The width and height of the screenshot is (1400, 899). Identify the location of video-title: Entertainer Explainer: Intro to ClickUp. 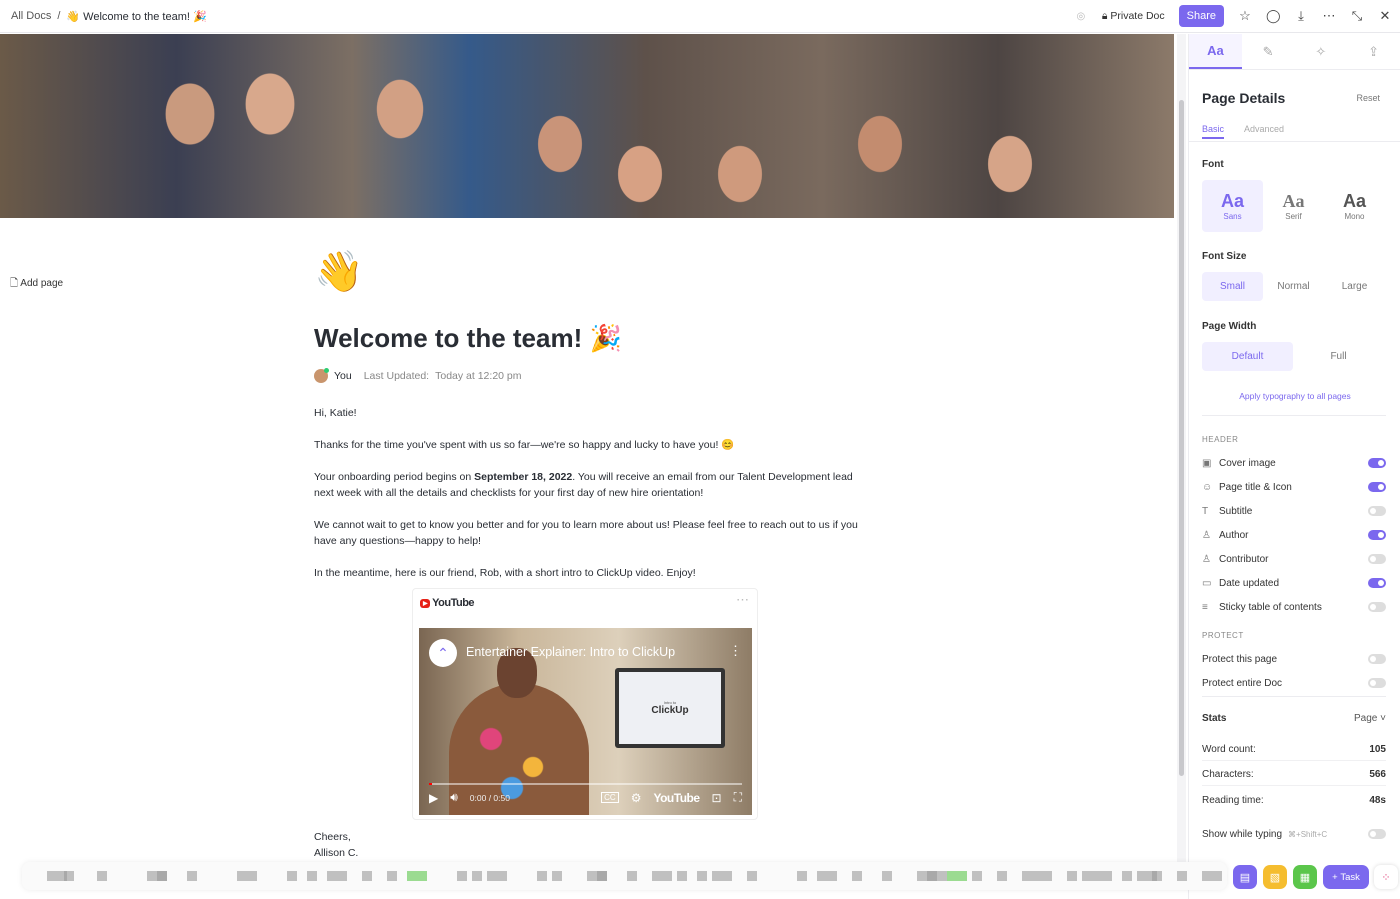
(570, 652).